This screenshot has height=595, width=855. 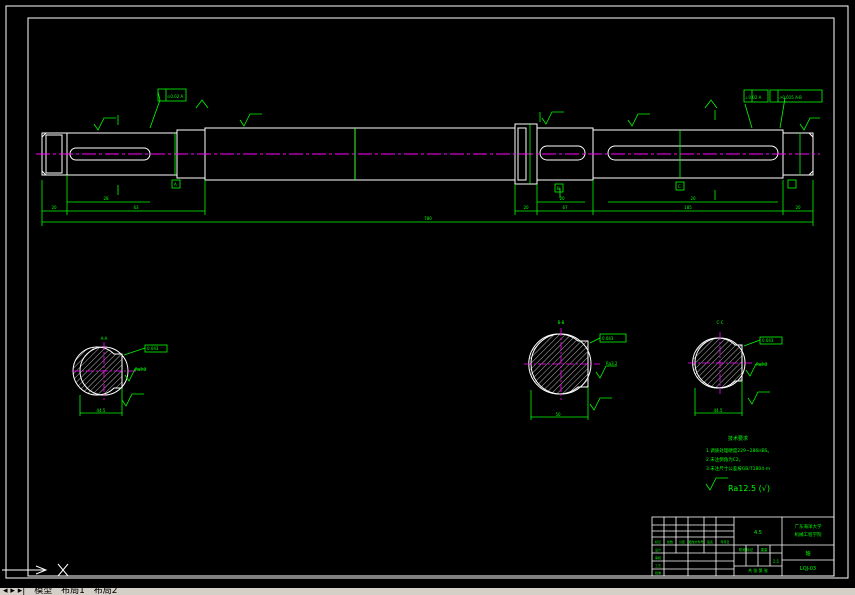 What do you see at coordinates (658, 565) in the screenshot?
I see `tb-row-3: 工艺` at bounding box center [658, 565].